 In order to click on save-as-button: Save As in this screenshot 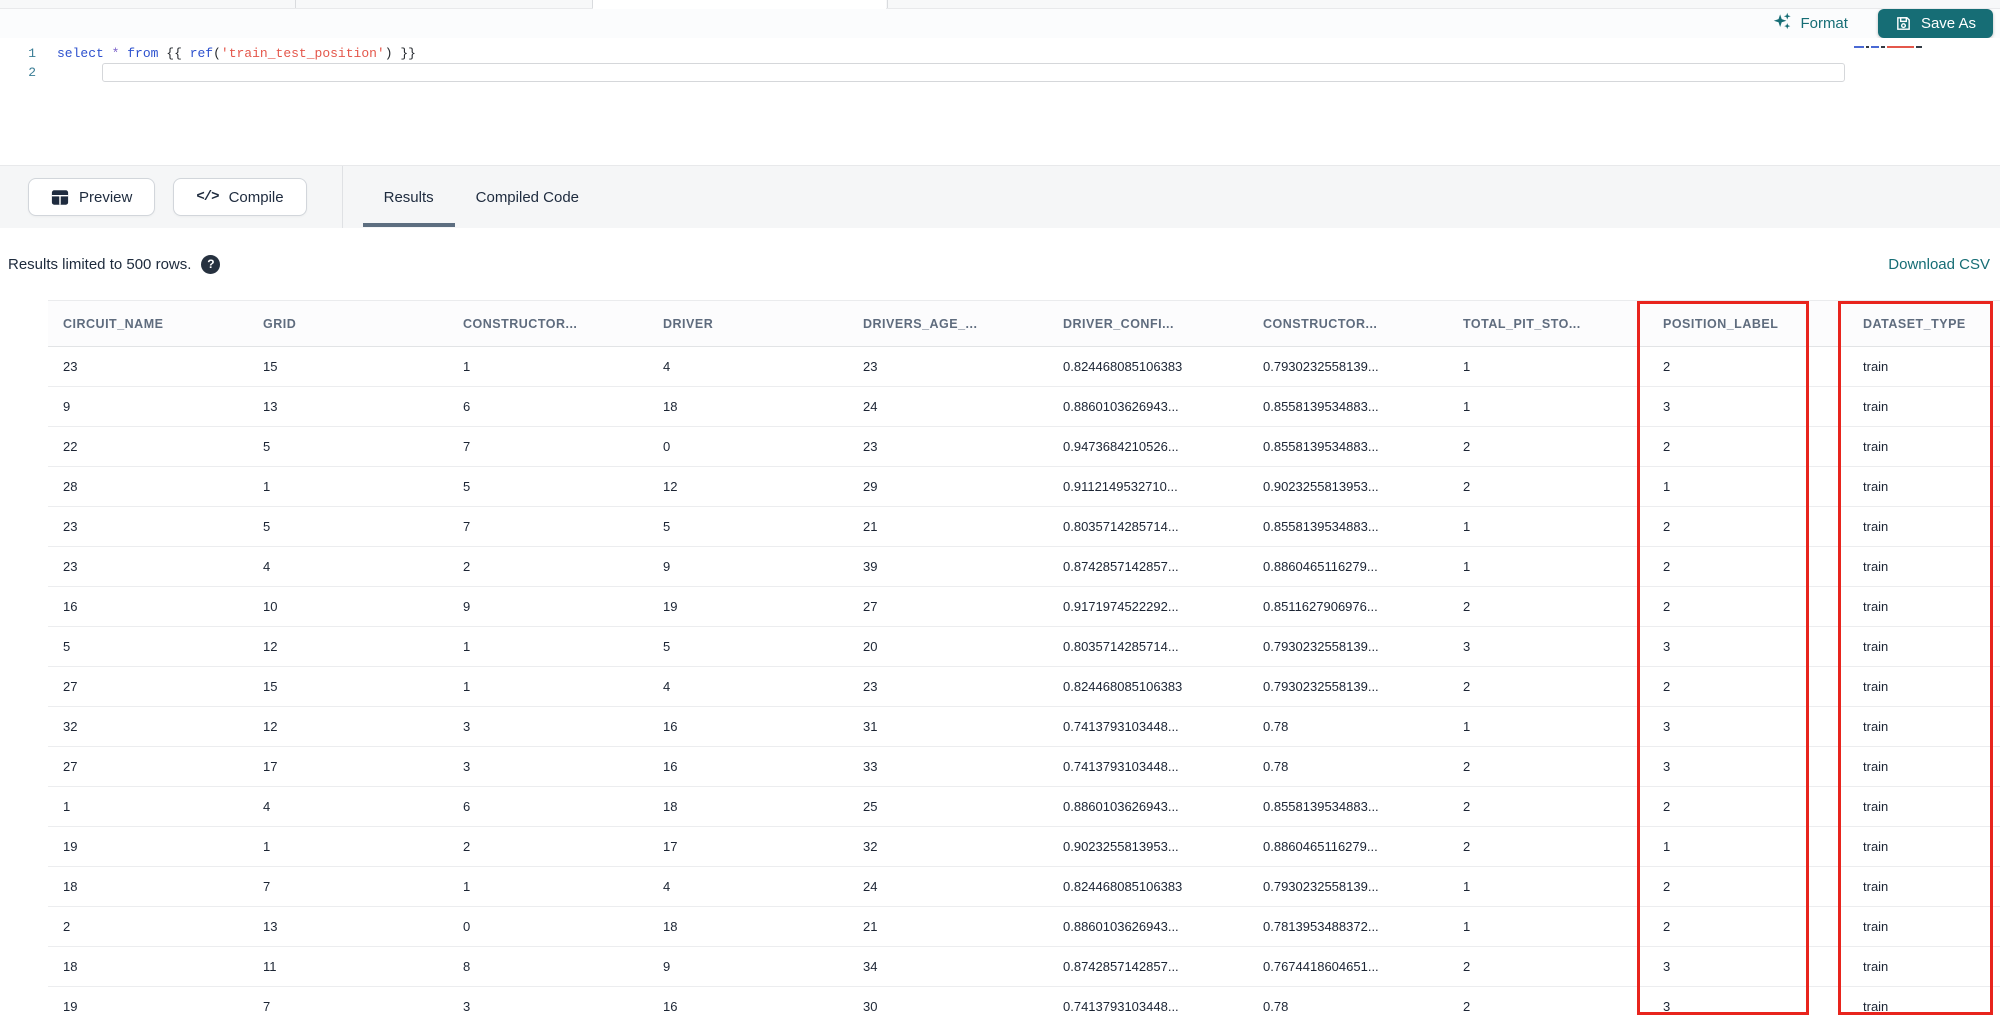, I will do `click(1935, 23)`.